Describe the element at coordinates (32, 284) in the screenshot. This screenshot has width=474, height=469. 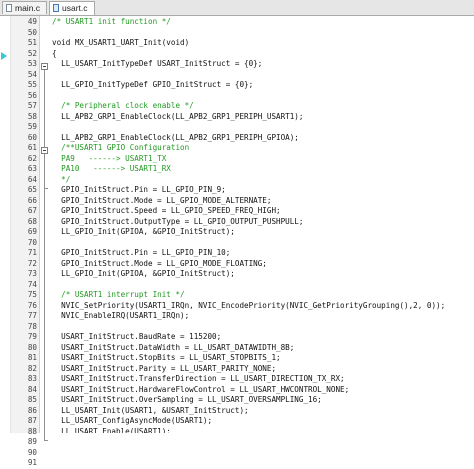
I see `line-number: 74` at that location.